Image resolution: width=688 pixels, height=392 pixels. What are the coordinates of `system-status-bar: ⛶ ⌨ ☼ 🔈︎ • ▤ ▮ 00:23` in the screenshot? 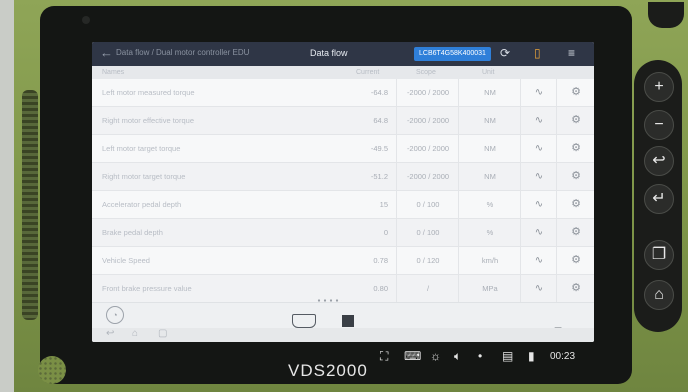 It's located at (480, 357).